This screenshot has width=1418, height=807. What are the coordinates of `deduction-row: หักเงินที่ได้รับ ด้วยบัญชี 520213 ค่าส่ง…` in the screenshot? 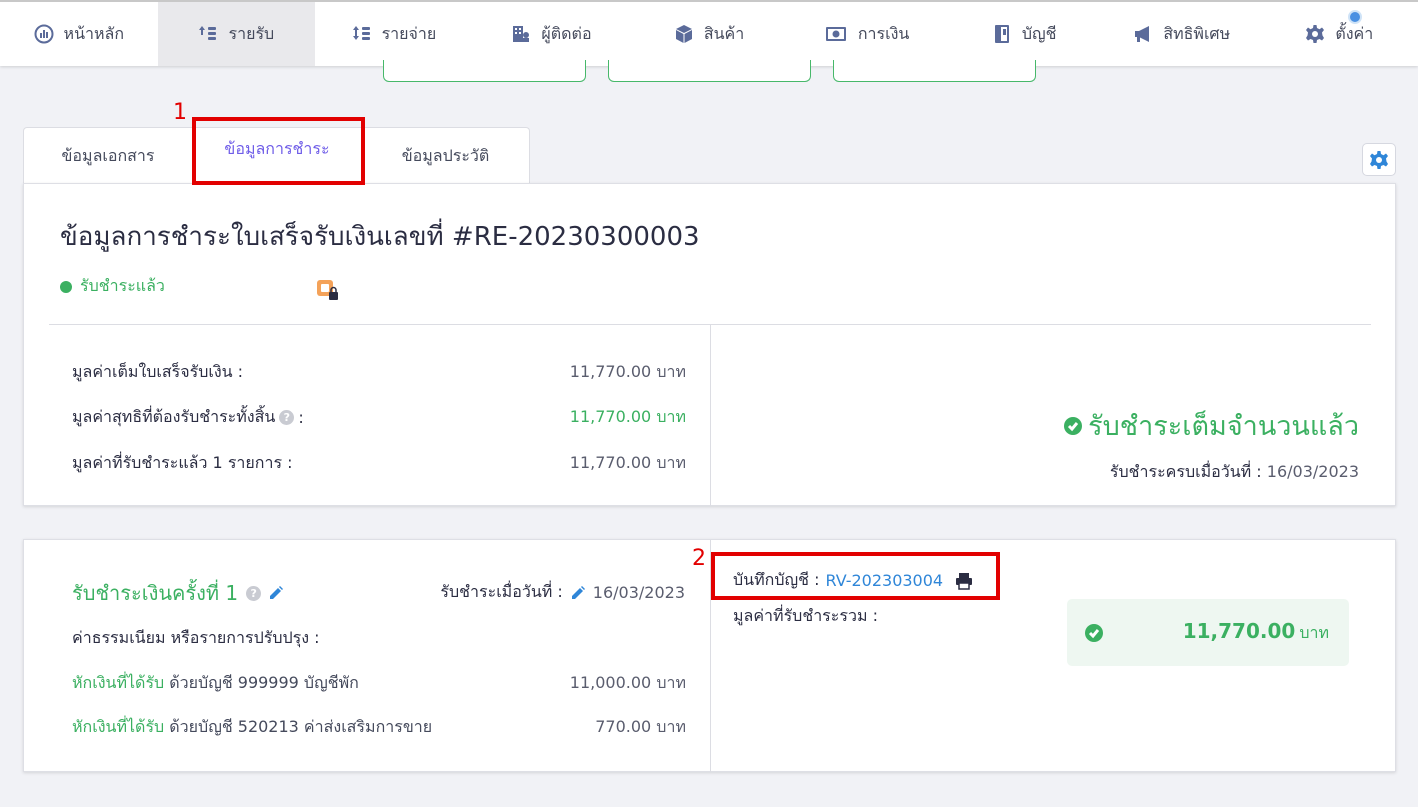 It's located at (379, 727).